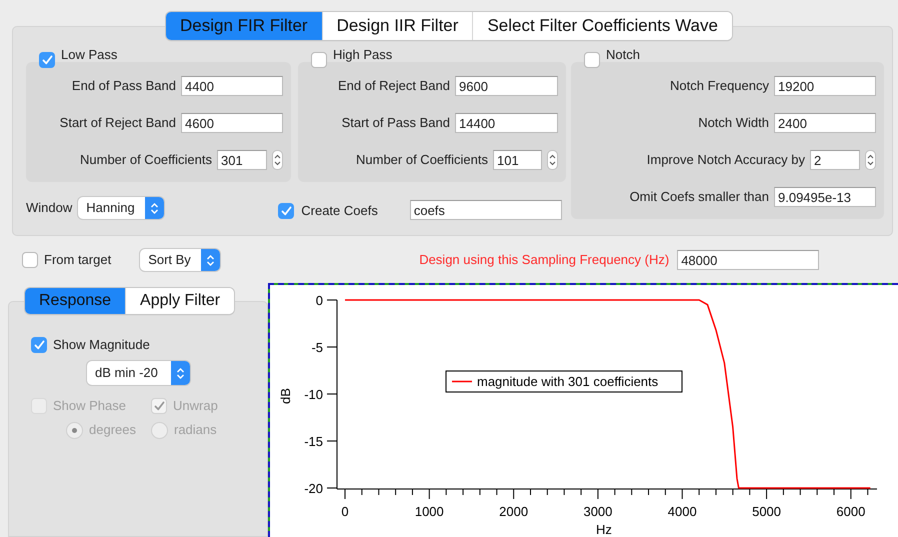 The width and height of the screenshot is (898, 537). Describe the element at coordinates (317, 347) in the screenshot. I see `tick-label: -5` at that location.